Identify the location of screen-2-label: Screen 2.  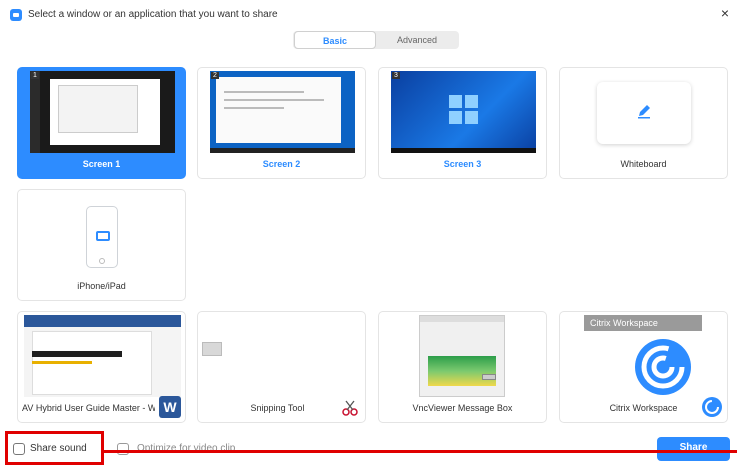
(281, 164).